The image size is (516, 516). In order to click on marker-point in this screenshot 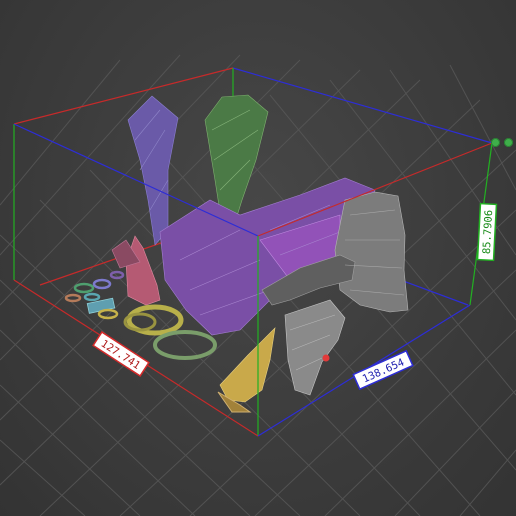, I will do `click(326, 358)`.